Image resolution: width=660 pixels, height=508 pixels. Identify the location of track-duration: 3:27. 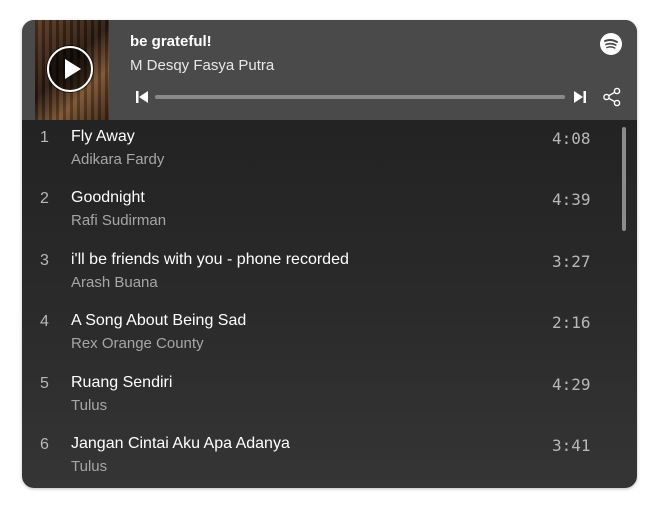
(571, 261).